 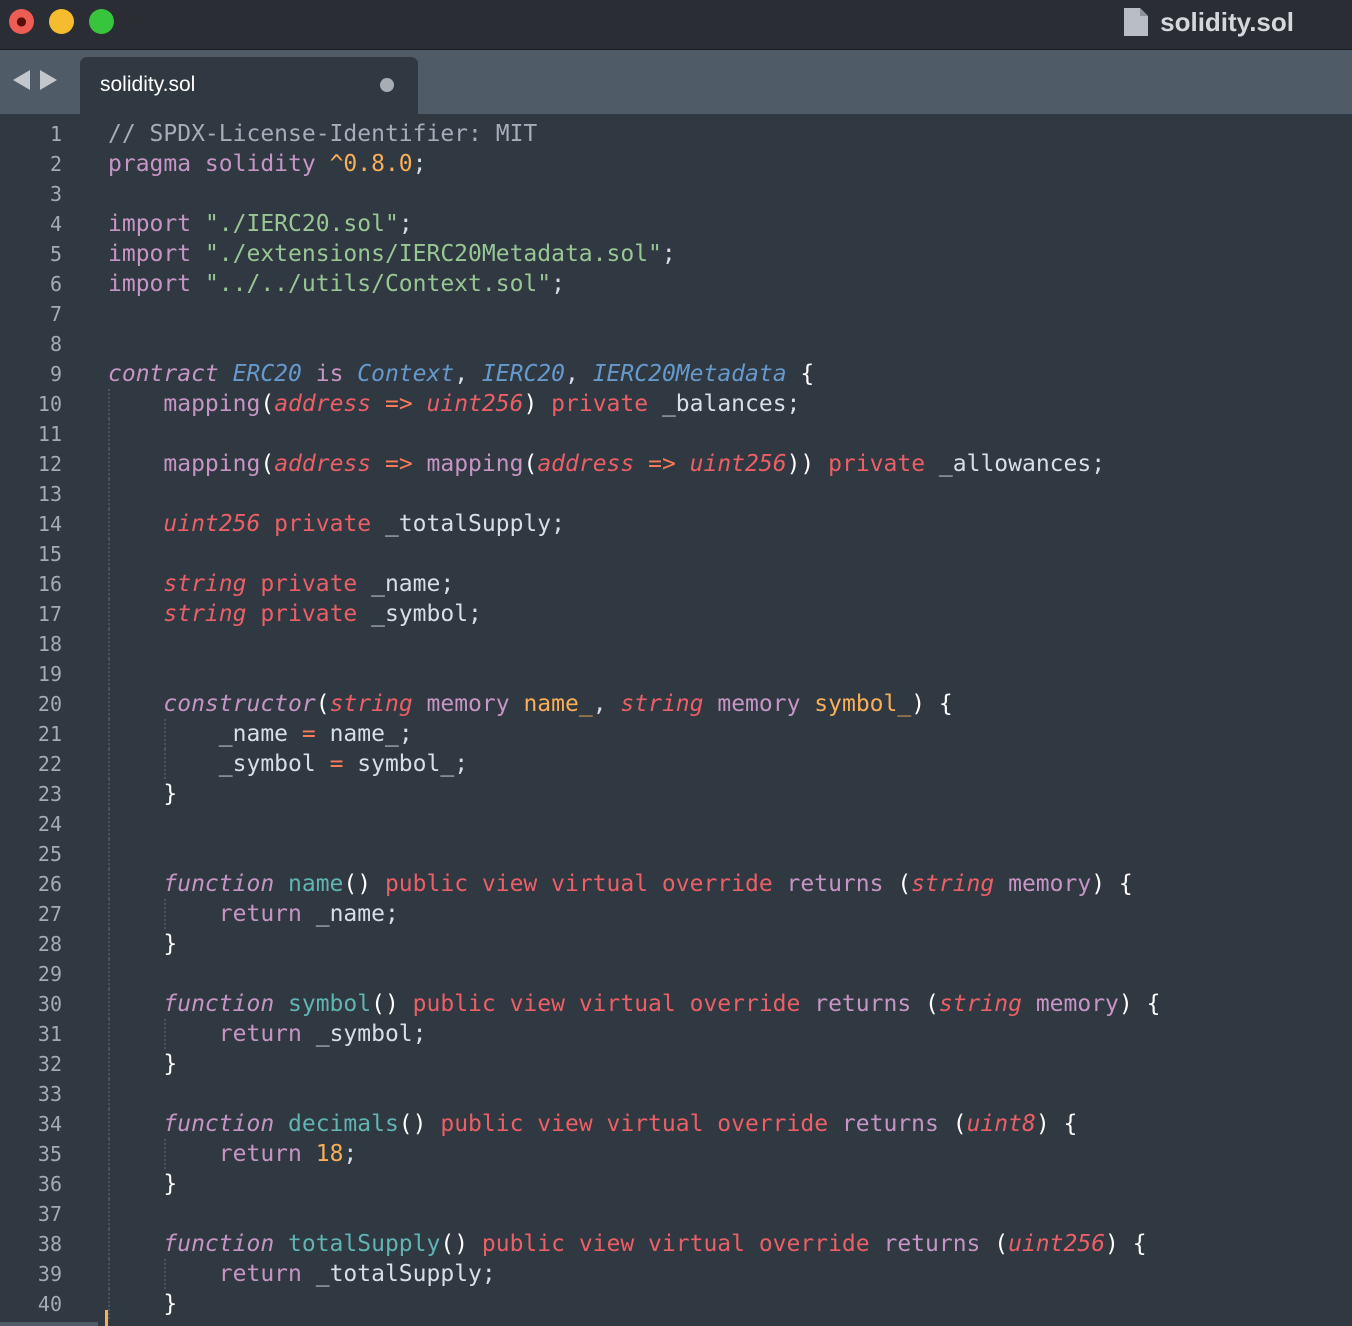 What do you see at coordinates (730, 1154) in the screenshot?
I see `code-line: return 18;` at bounding box center [730, 1154].